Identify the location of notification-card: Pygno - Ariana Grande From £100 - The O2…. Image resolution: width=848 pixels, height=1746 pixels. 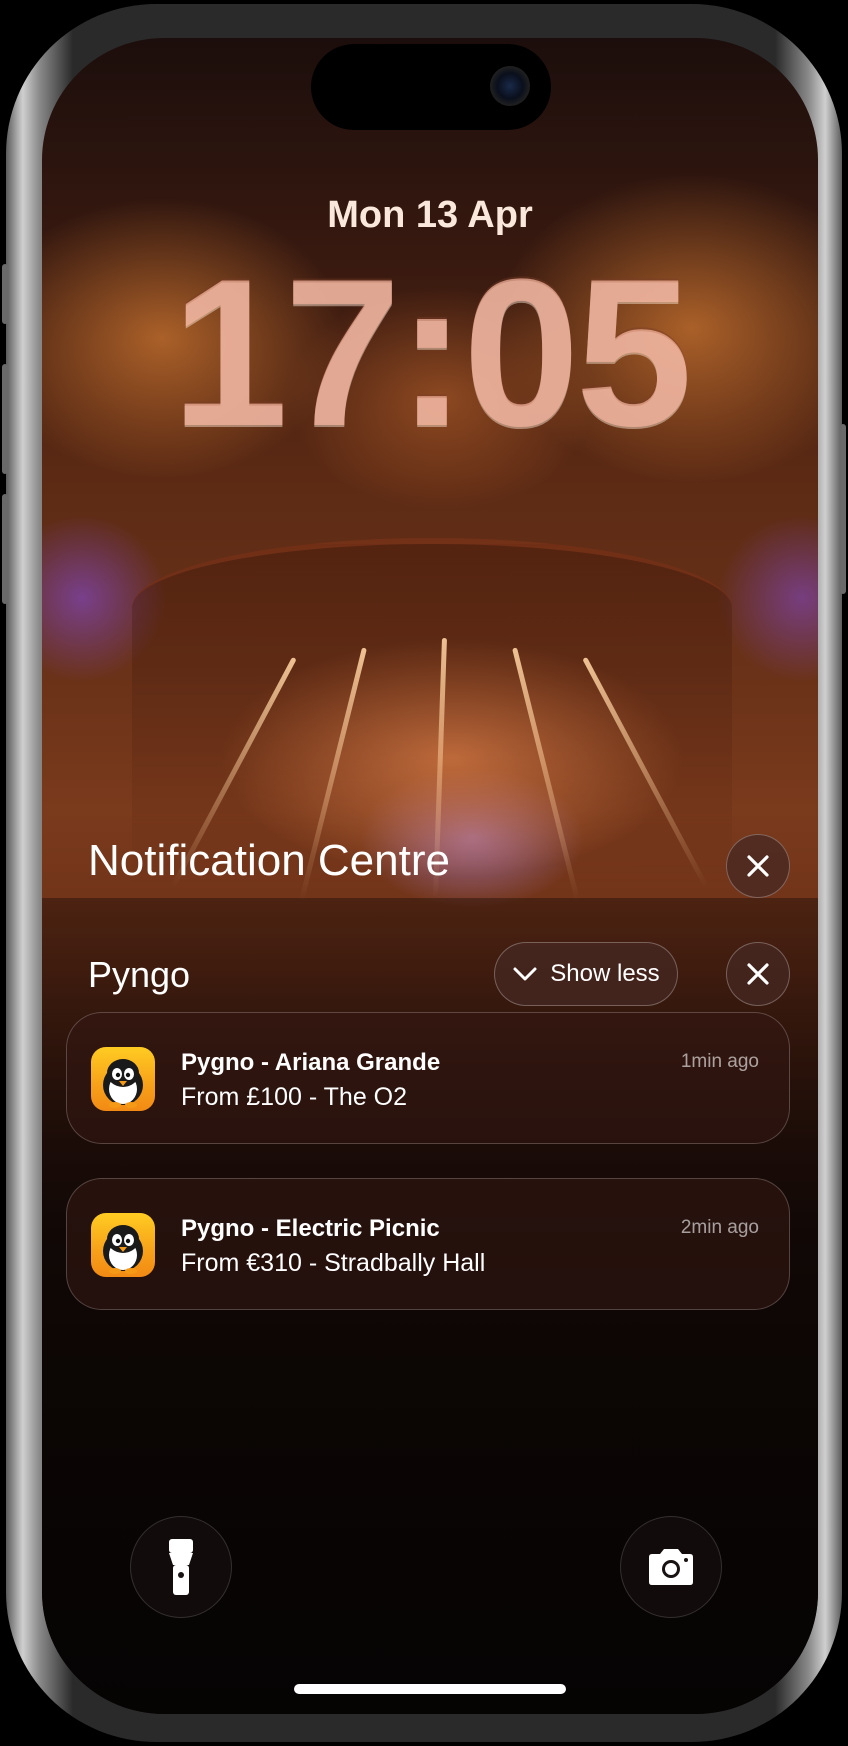
(428, 1078).